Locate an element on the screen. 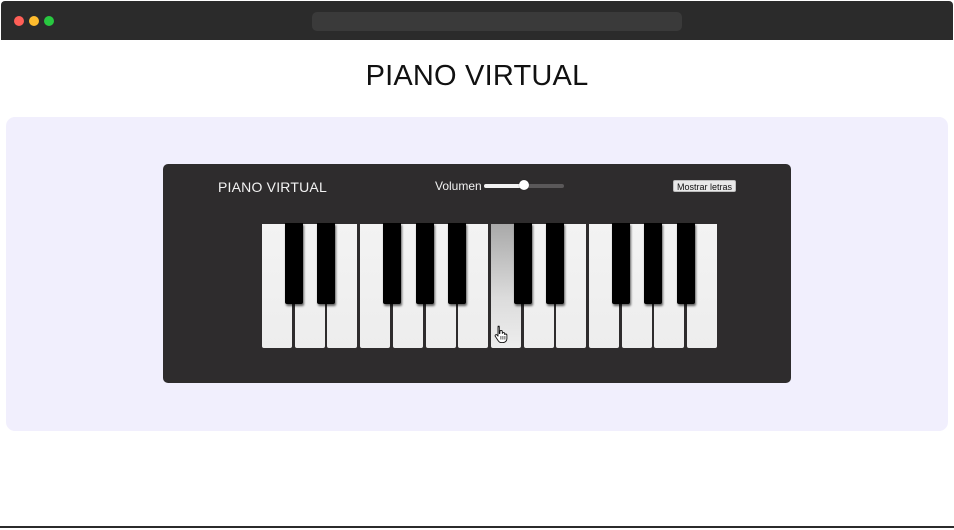 The width and height of the screenshot is (954, 530). volume-control: Volumen is located at coordinates (499, 186).